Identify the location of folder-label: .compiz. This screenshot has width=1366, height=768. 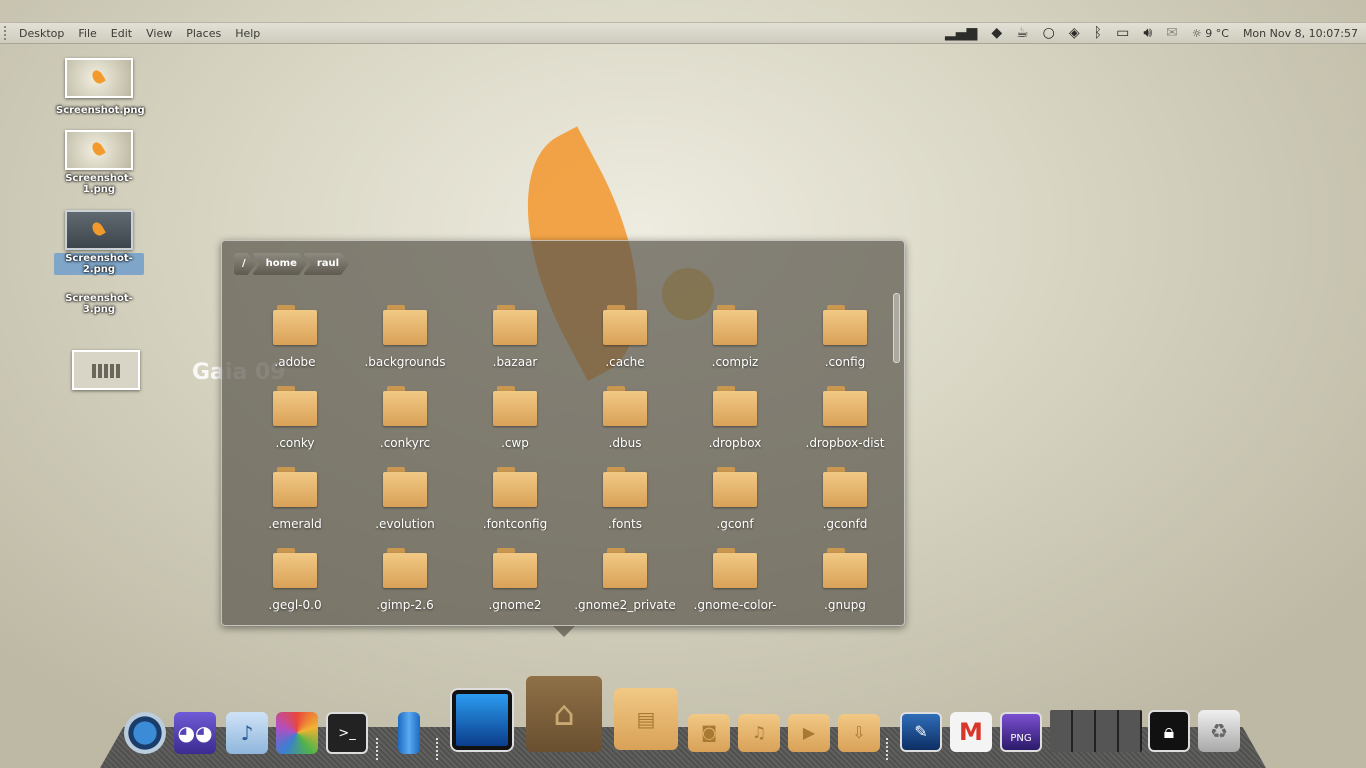
(735, 362).